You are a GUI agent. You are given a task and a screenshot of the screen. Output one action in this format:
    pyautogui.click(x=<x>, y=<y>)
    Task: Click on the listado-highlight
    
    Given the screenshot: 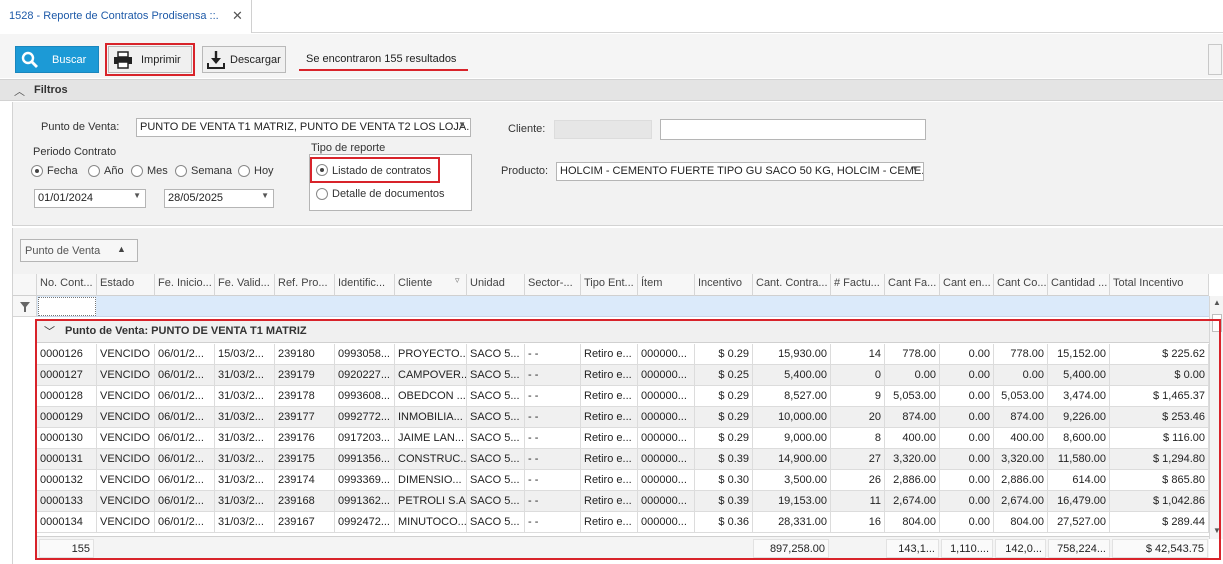 What is the action you would take?
    pyautogui.click(x=375, y=170)
    